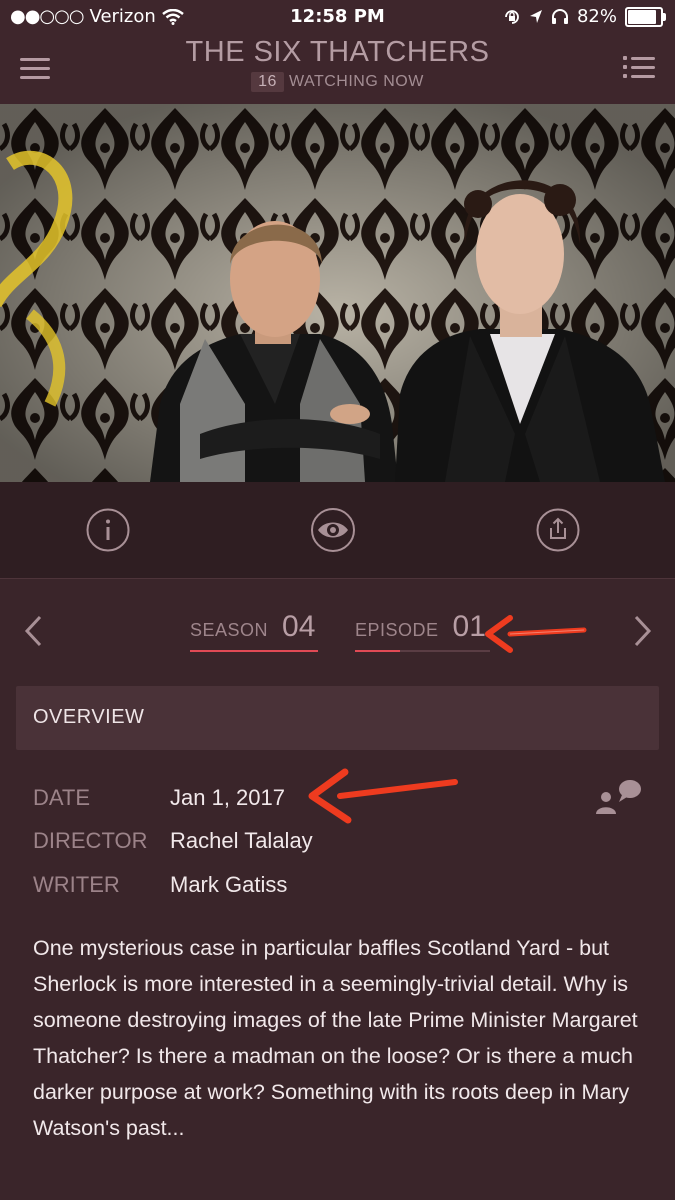 The image size is (675, 1200). Describe the element at coordinates (299, 626) in the screenshot. I see `season-value: 04` at that location.